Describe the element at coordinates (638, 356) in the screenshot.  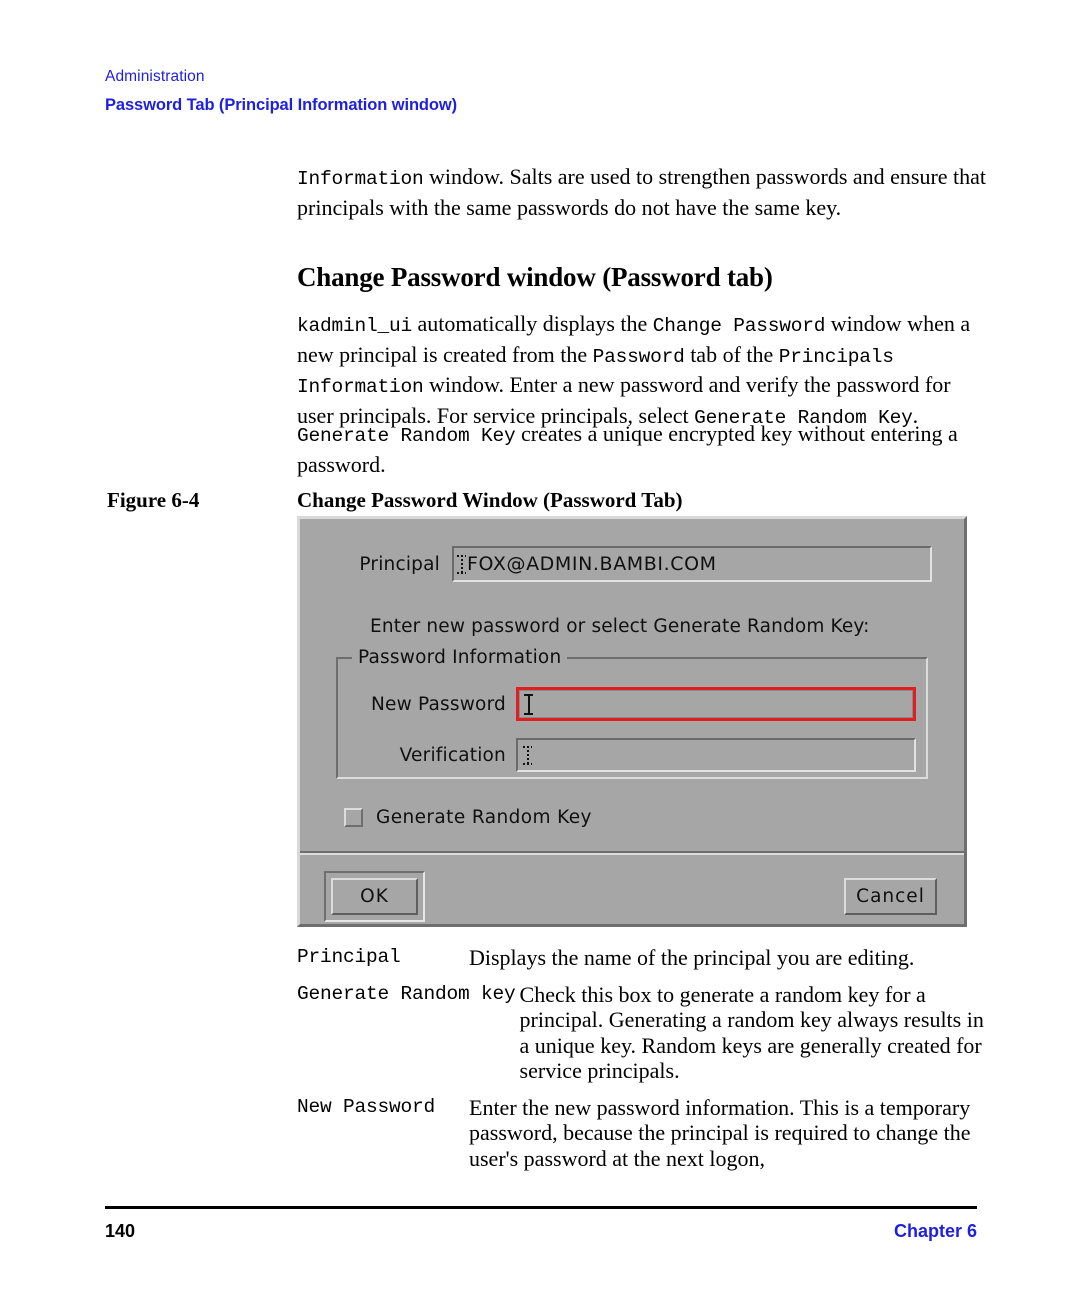
I see `p1-mono-password: Password` at that location.